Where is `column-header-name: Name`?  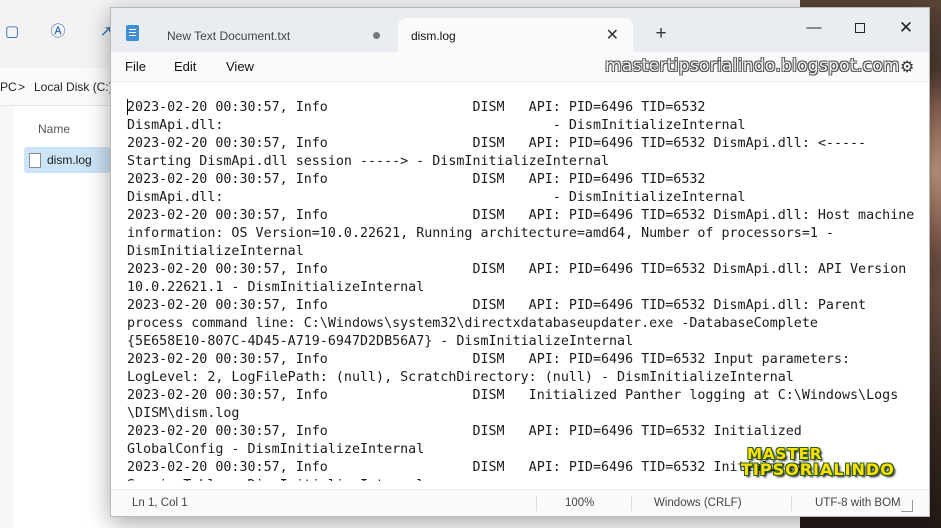 column-header-name: Name is located at coordinates (54, 129).